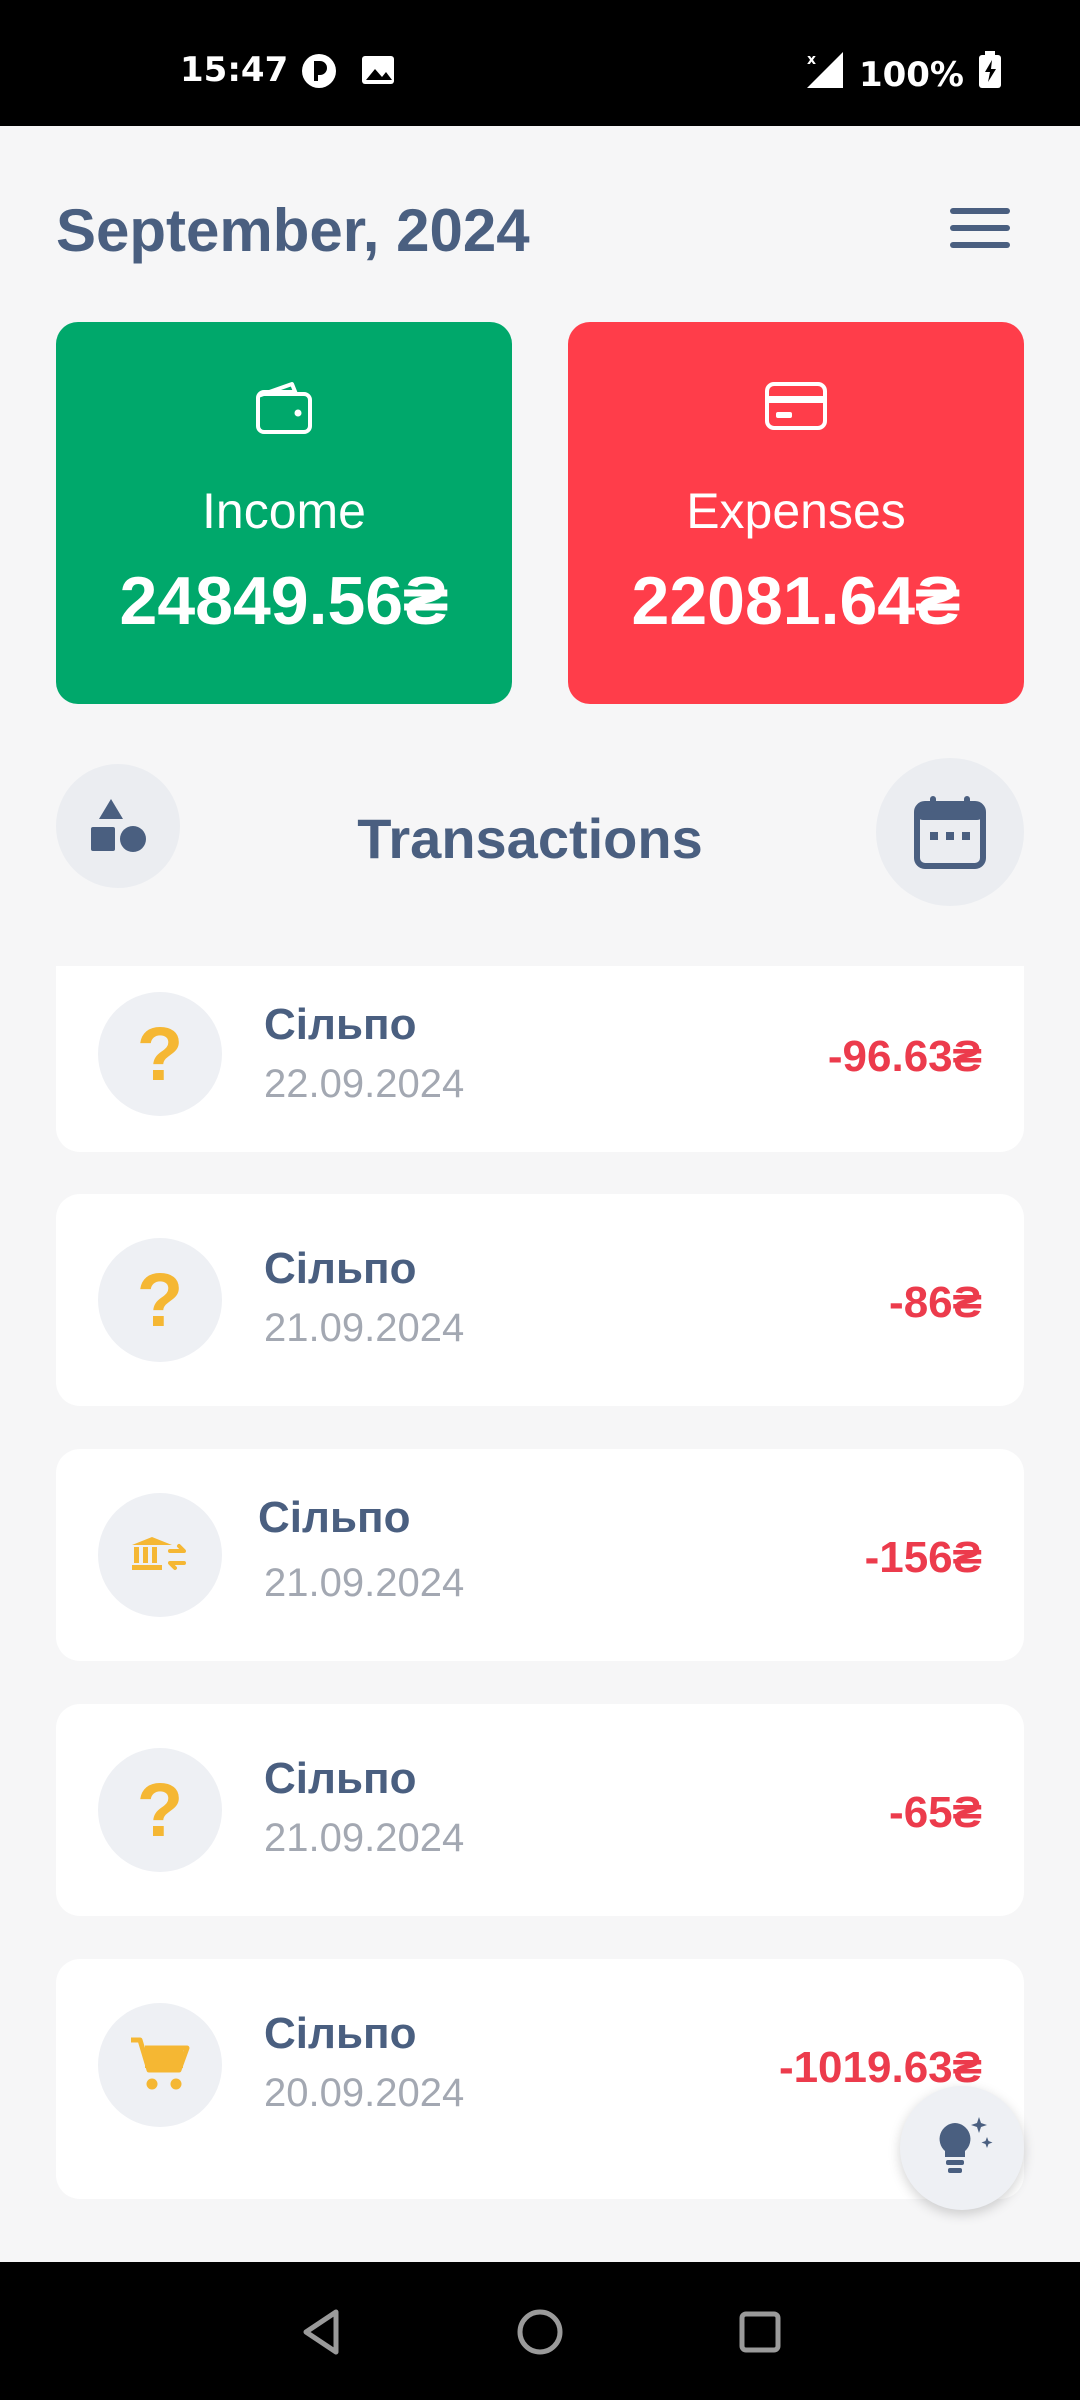 This screenshot has height=2400, width=1080. Describe the element at coordinates (540, 63) in the screenshot. I see `status-bar: 15:47 x 100%` at that location.